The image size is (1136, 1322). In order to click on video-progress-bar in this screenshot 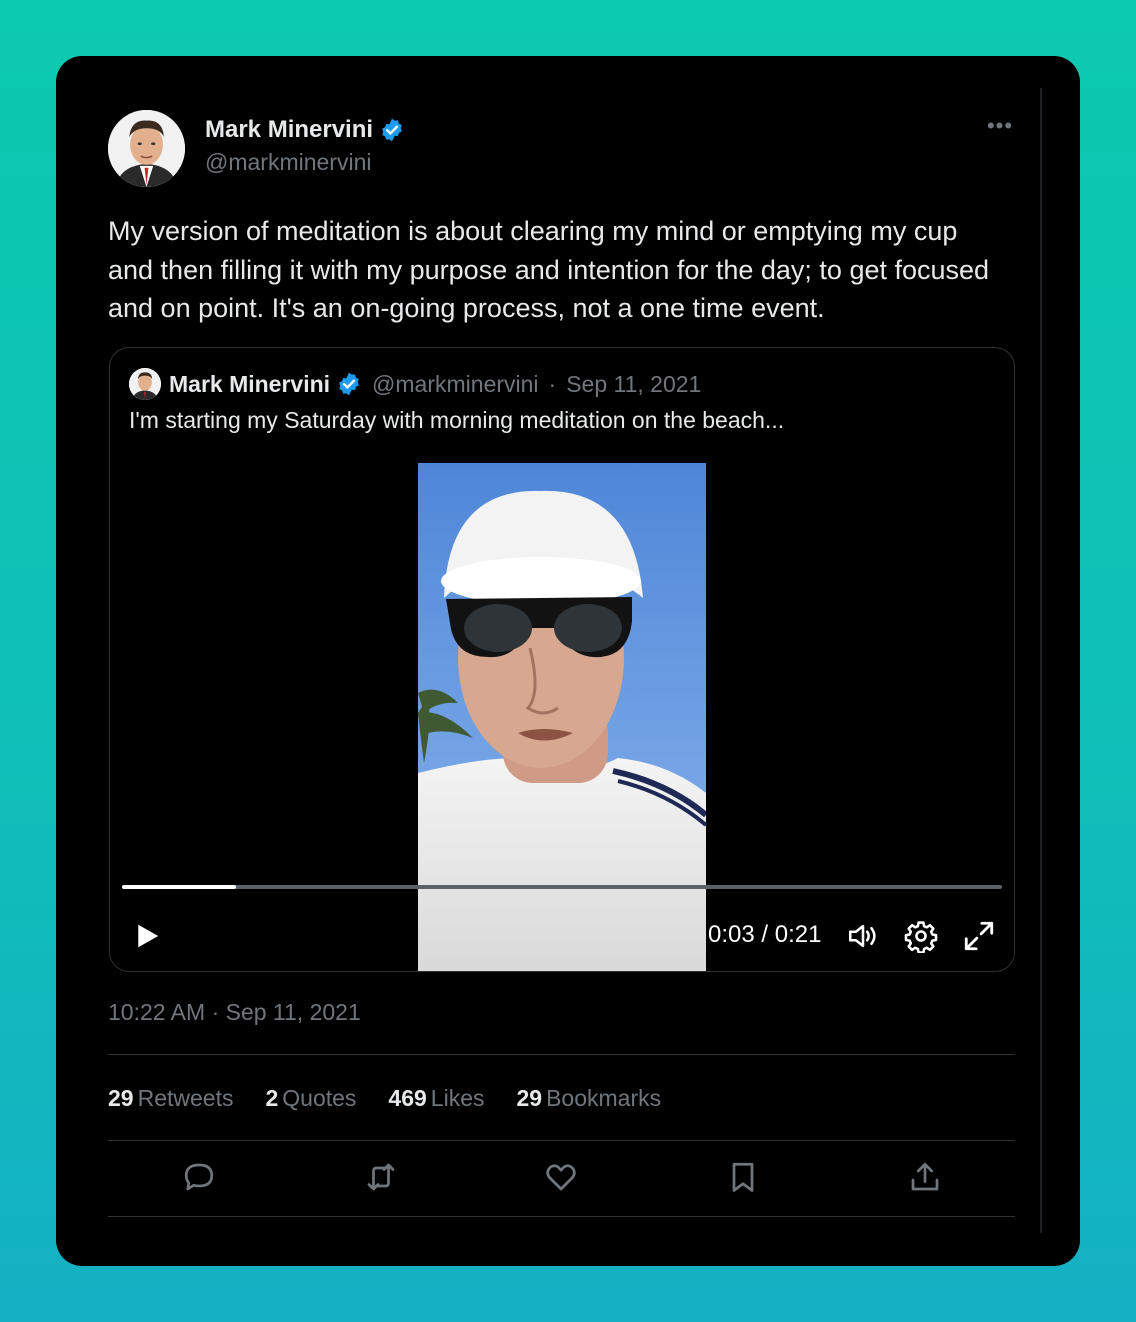, I will do `click(562, 887)`.